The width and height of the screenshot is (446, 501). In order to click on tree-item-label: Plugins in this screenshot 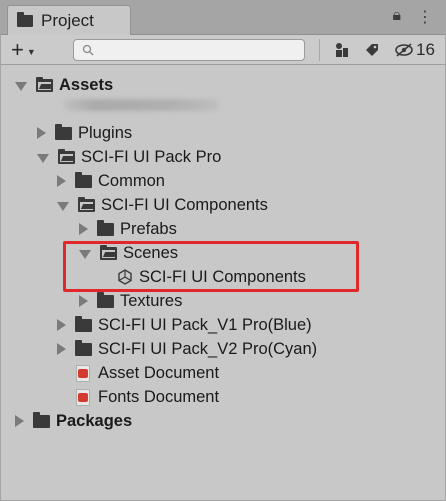, I will do `click(105, 132)`.